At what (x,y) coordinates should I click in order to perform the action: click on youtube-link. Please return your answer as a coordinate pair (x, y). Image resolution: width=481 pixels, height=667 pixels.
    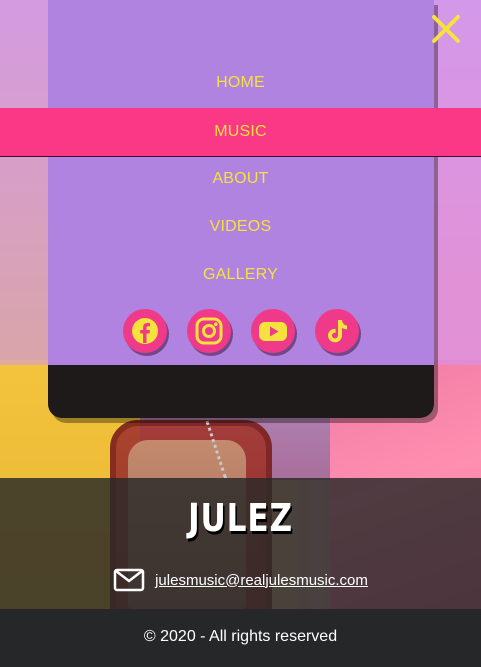
    Looking at the image, I should click on (272, 331).